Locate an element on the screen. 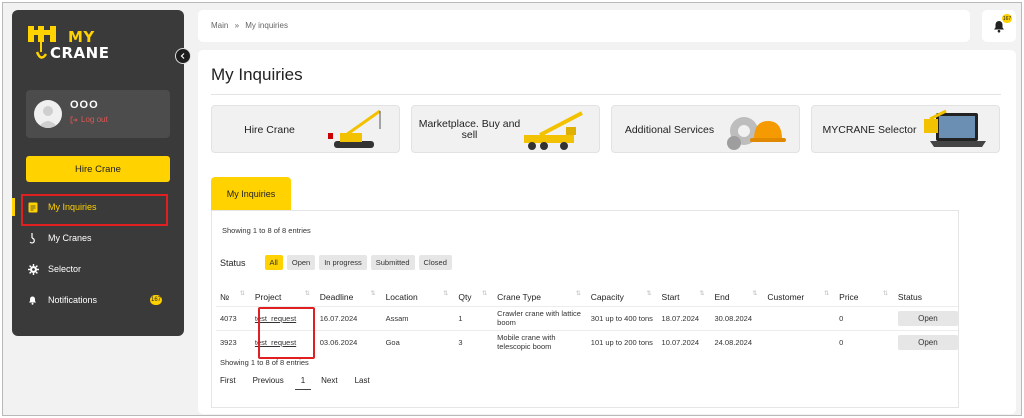 This screenshot has width=1024, height=418. logout-icon is located at coordinates (74, 119).